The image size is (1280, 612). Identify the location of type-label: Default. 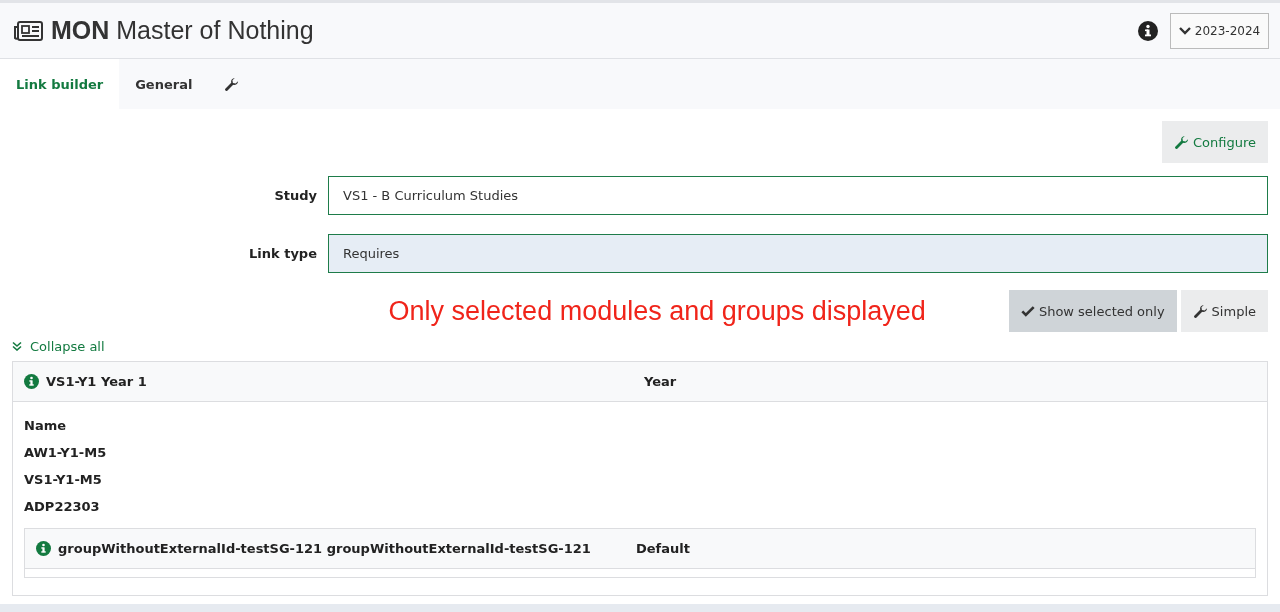
(663, 548).